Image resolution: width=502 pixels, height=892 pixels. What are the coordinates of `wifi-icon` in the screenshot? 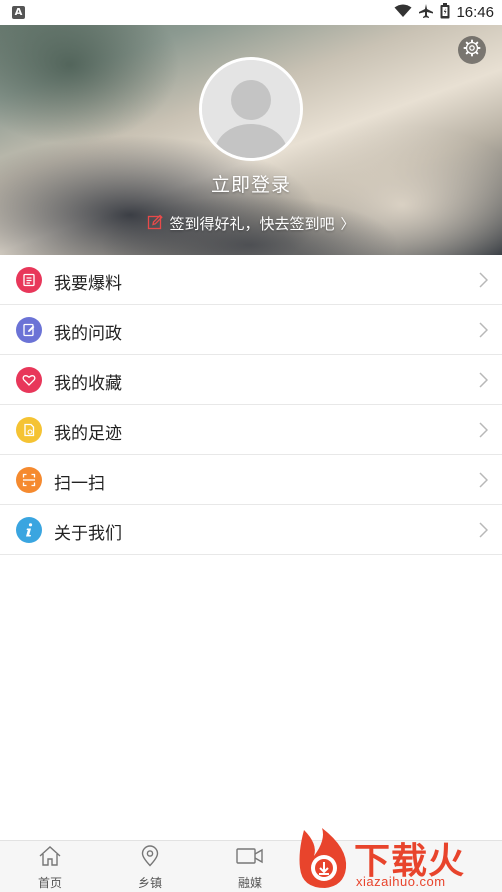 It's located at (403, 12).